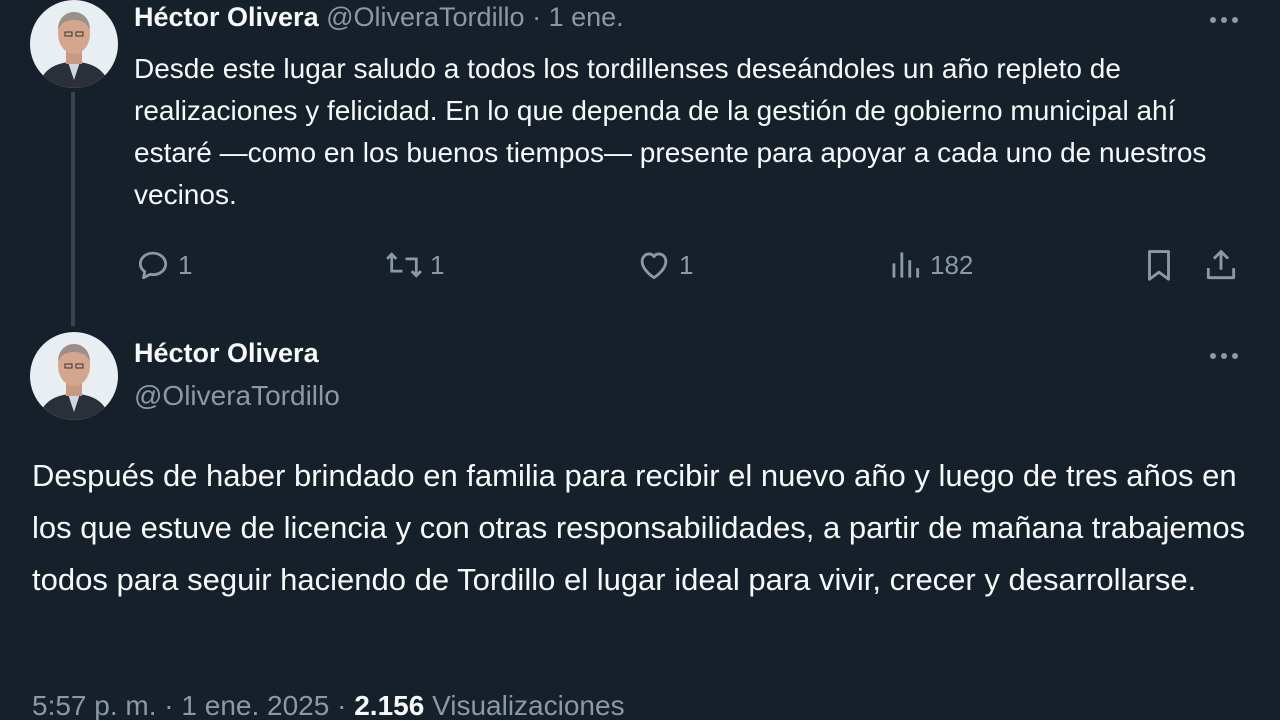 The image size is (1280, 720). I want to click on bookmark-icon, so click(1159, 265).